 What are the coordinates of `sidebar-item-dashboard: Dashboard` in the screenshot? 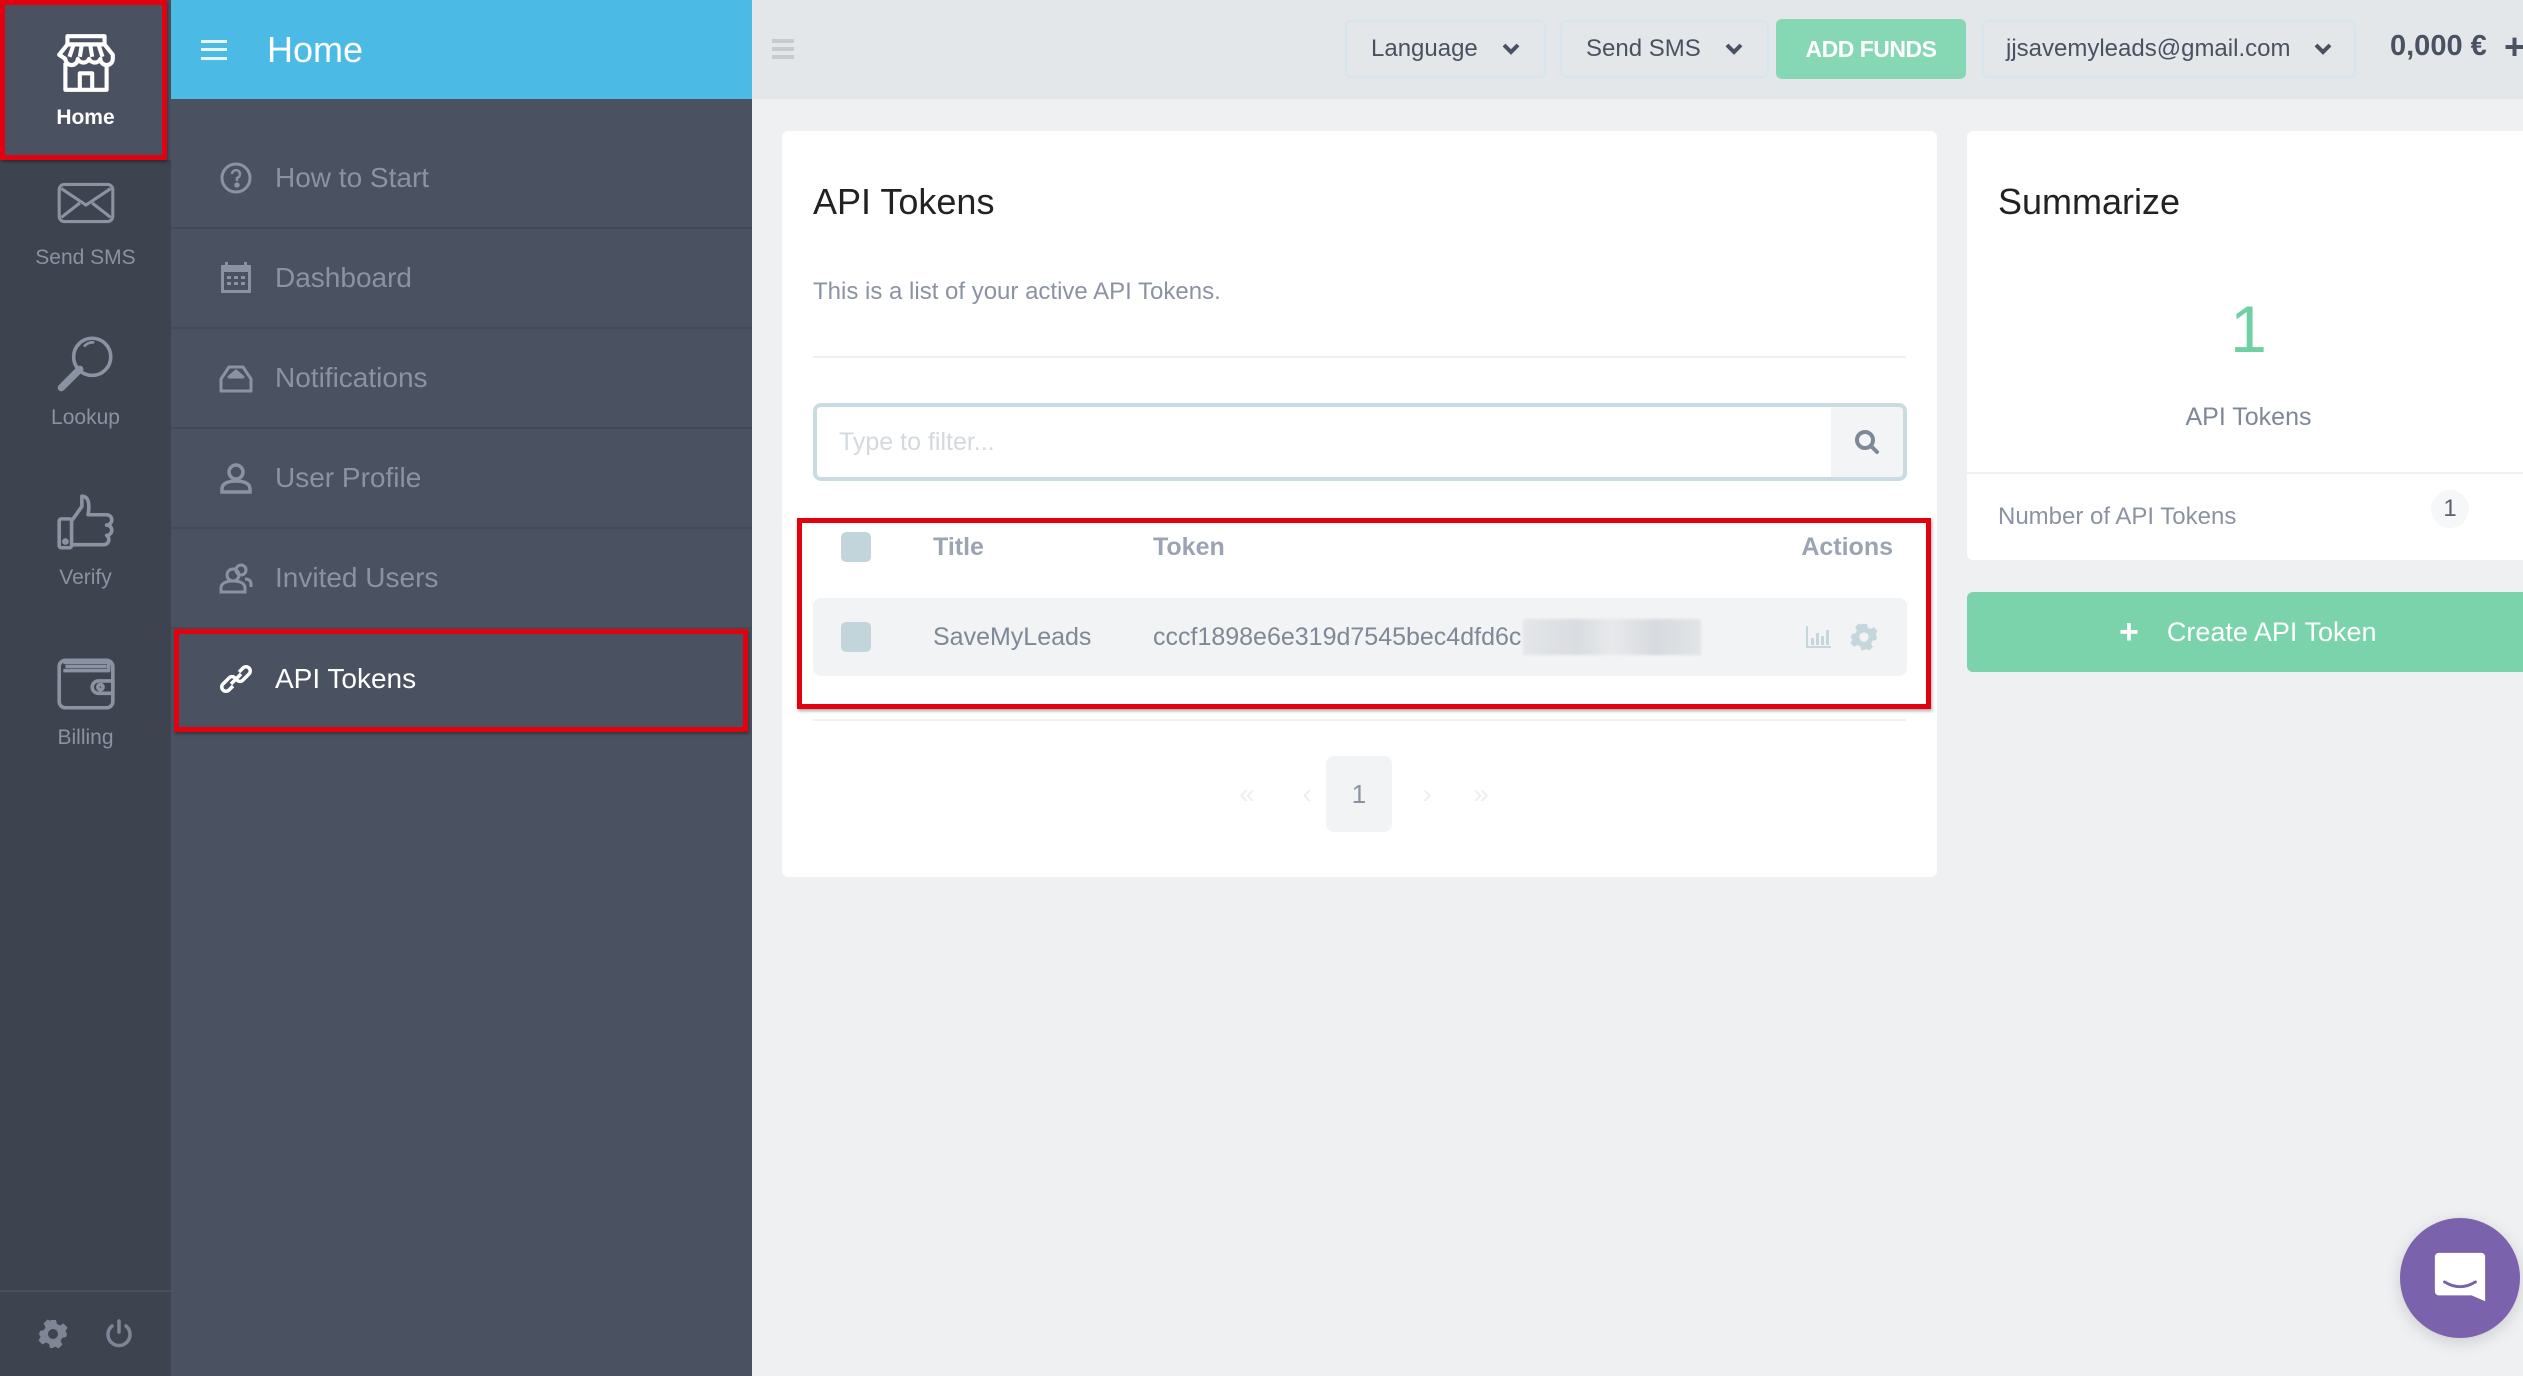 It's located at (461, 279).